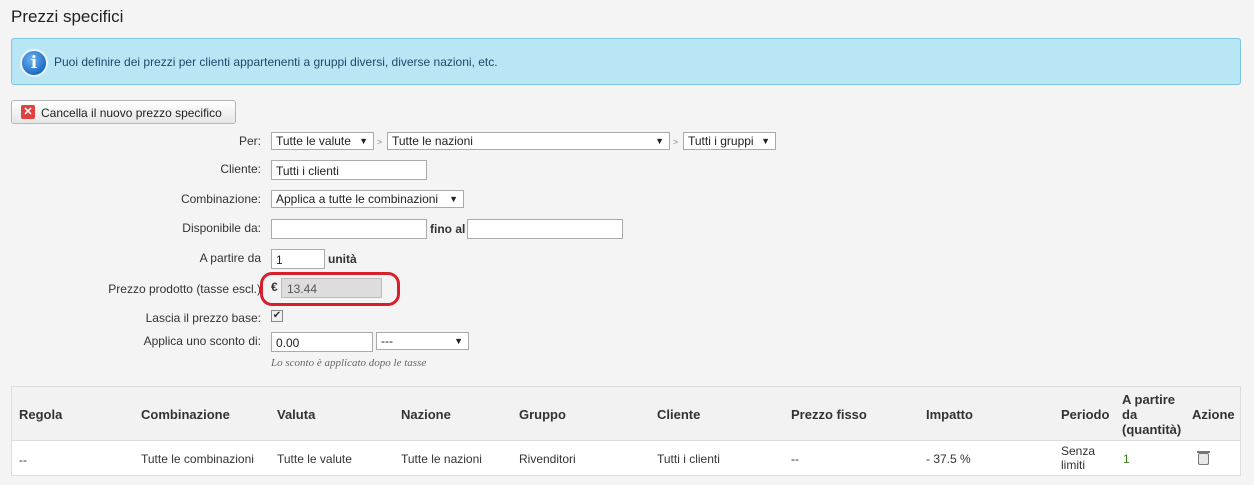 This screenshot has height=485, width=1254. What do you see at coordinates (349, 170) in the screenshot?
I see `customer-input: Tutti i clienti` at bounding box center [349, 170].